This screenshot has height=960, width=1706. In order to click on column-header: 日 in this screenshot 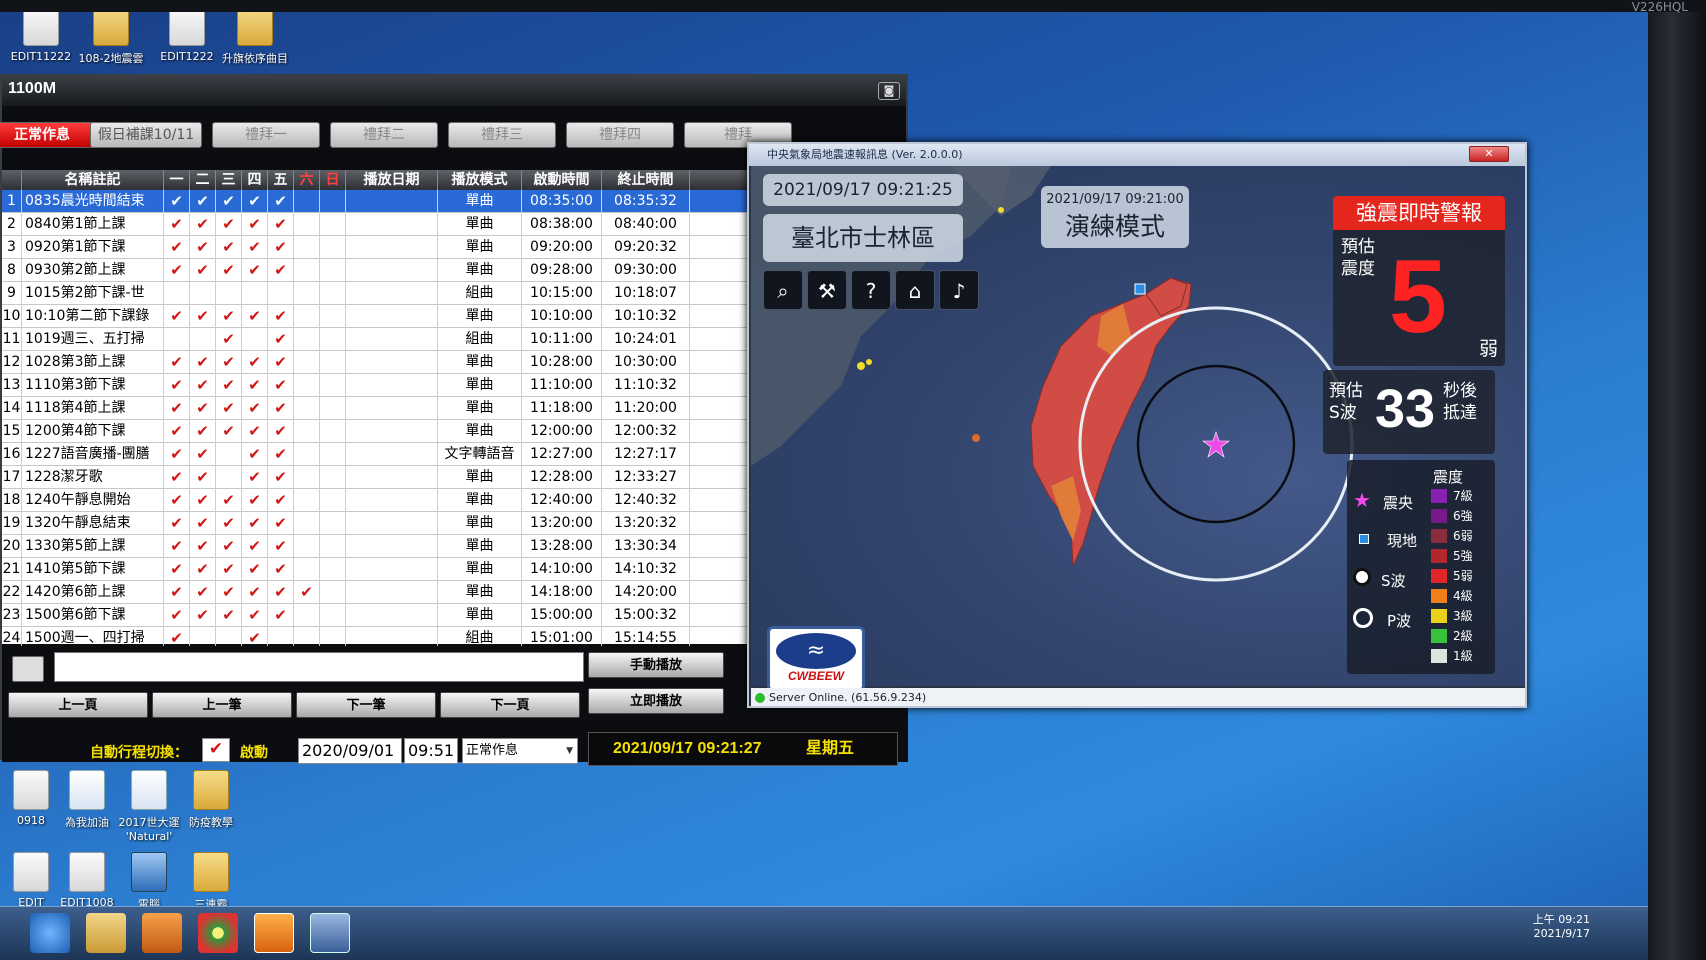, I will do `click(333, 180)`.